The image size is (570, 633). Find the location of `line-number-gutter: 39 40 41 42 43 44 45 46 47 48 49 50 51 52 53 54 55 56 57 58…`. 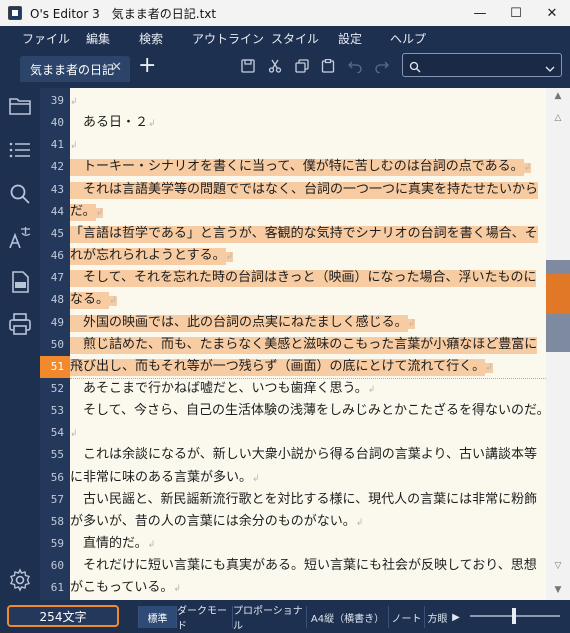

line-number-gutter: 39 40 41 42 43 44 45 46 47 48 49 50 51 52 53 54 55 56 57 58… is located at coordinates (55, 344).